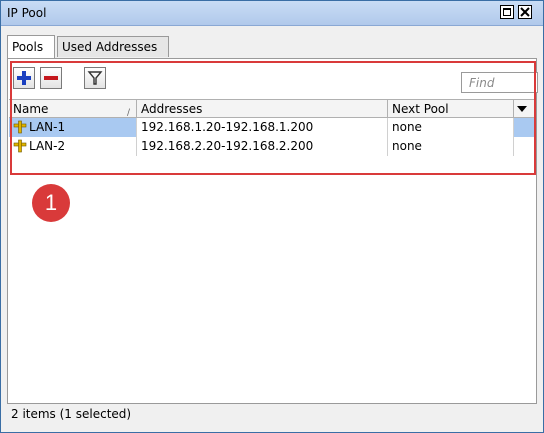  I want to click on close-icon, so click(525, 12).